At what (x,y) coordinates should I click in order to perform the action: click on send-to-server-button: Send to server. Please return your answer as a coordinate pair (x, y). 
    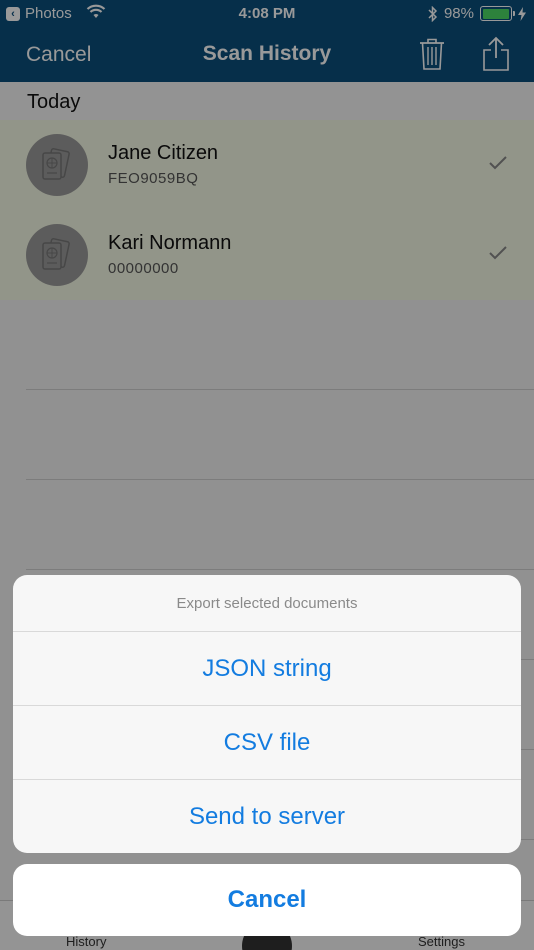
    Looking at the image, I should click on (267, 816).